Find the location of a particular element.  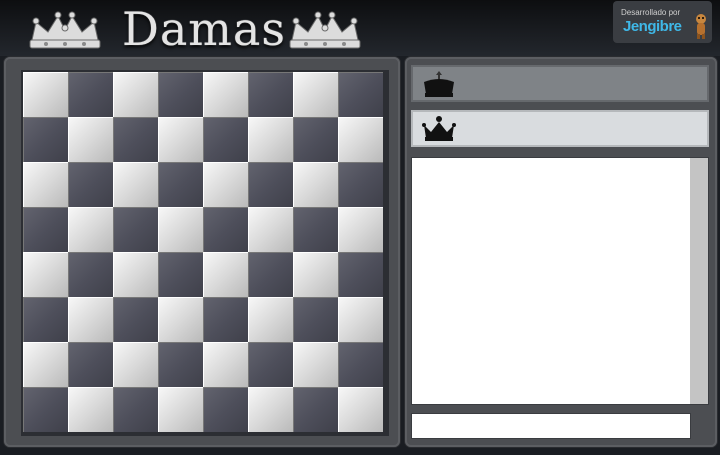

mascot-icon is located at coordinates (701, 26).